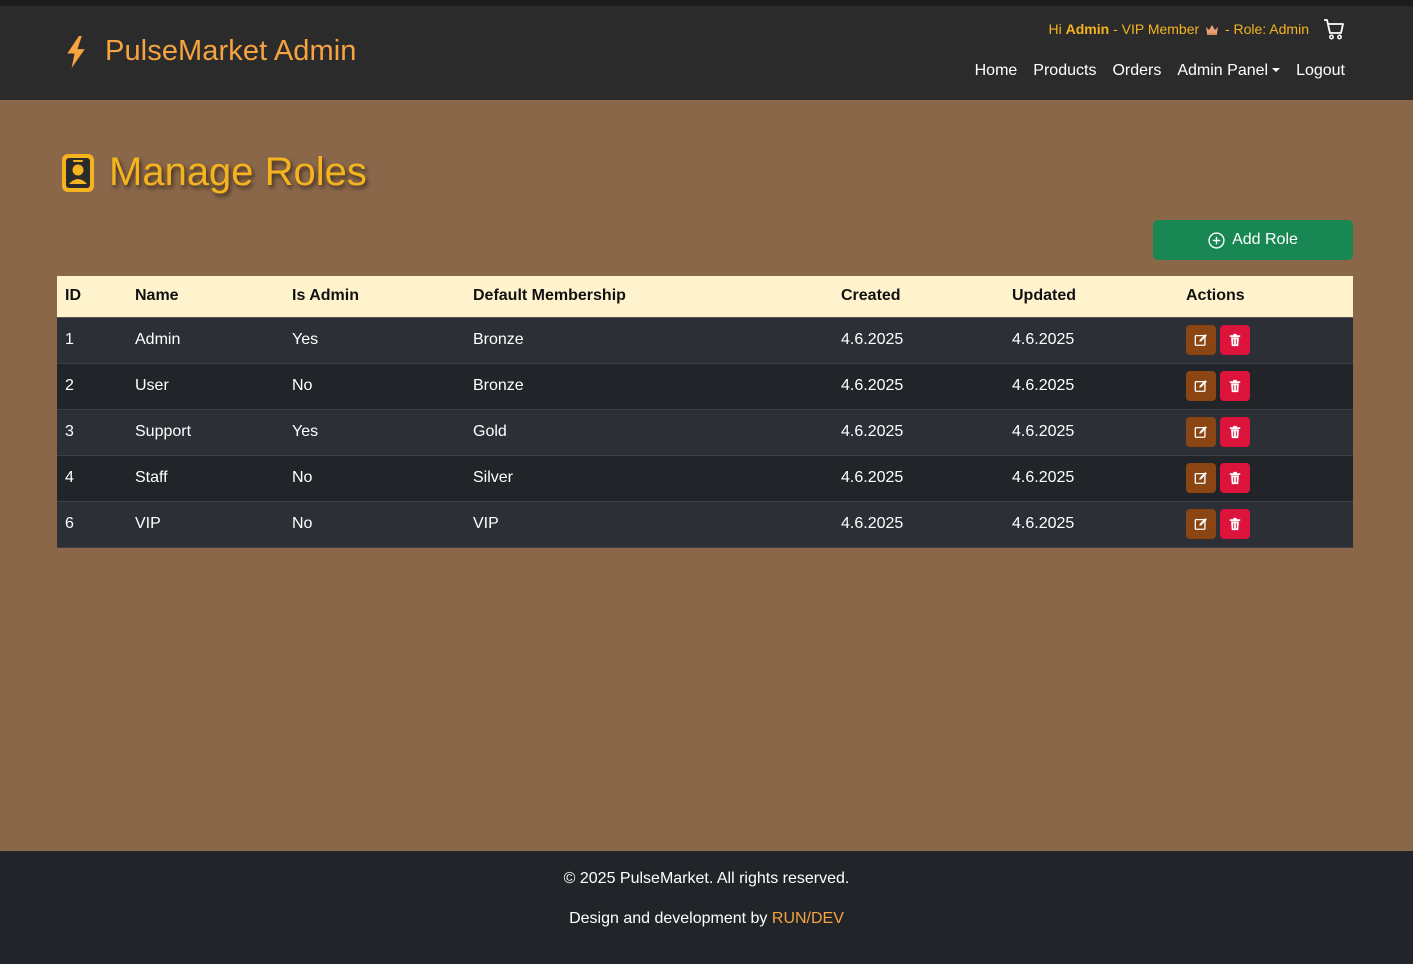  I want to click on cell-id: 4, so click(92, 478).